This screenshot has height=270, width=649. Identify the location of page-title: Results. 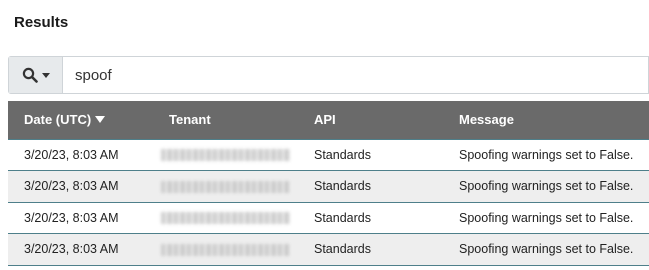
(41, 22).